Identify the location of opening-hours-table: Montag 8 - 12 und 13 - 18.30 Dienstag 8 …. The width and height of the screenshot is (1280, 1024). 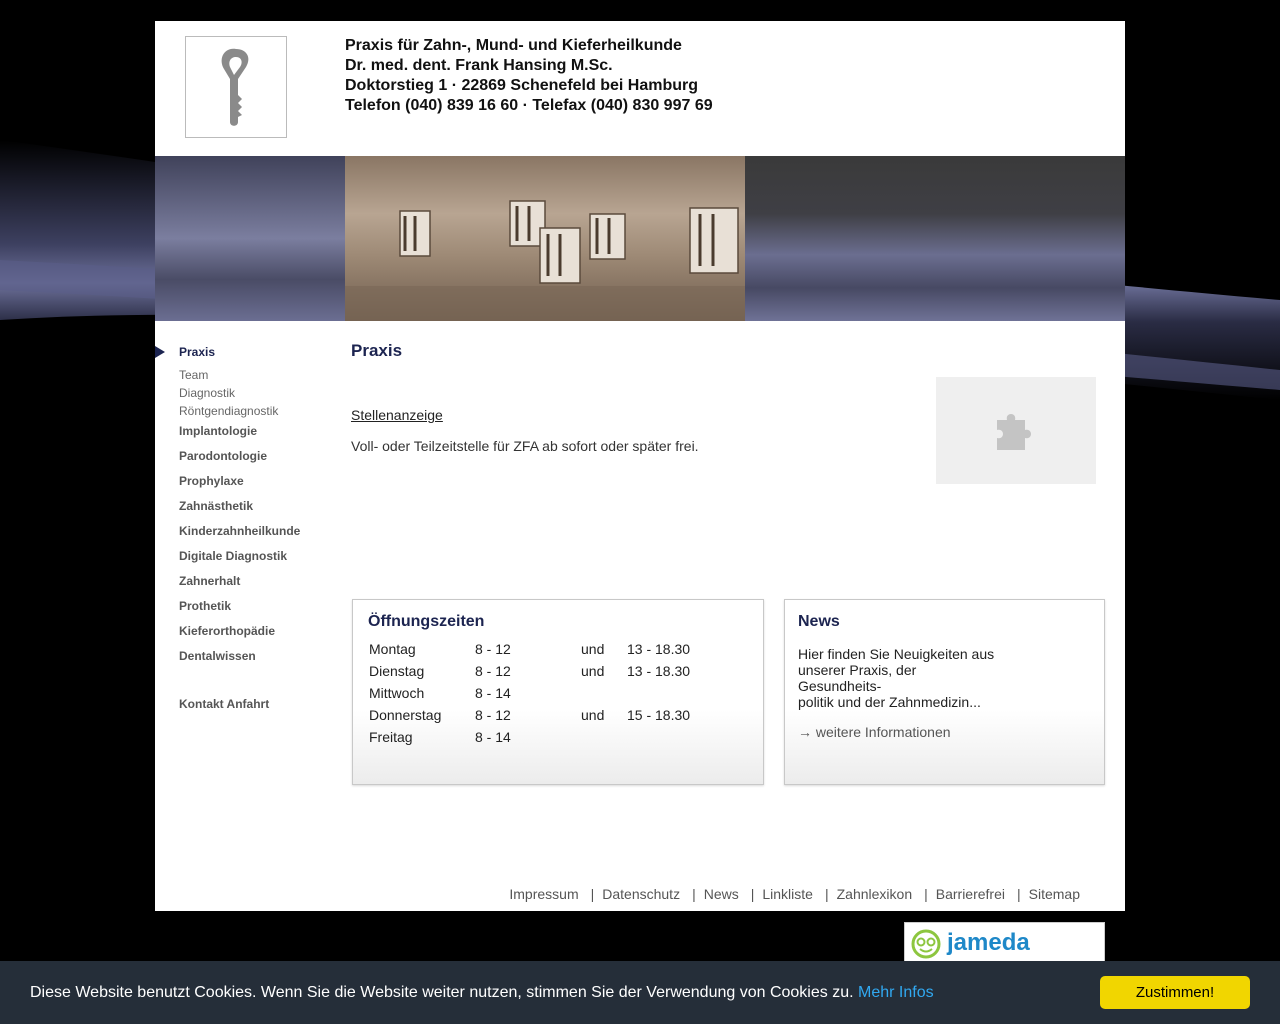
(529, 693).